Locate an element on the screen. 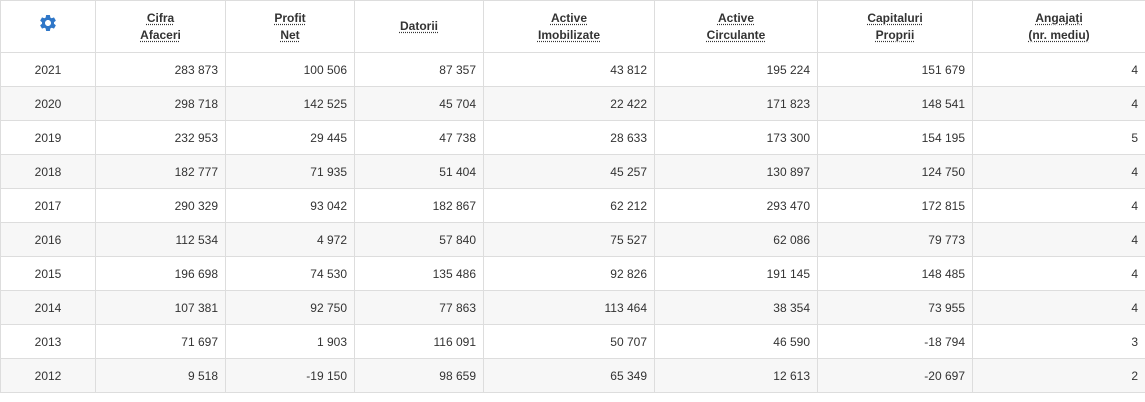 The image size is (1145, 402). column-header-0: Cifra Afaceri is located at coordinates (160, 26).